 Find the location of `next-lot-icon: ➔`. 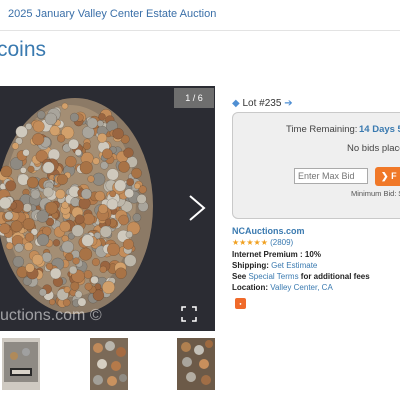

next-lot-icon: ➔ is located at coordinates (288, 103).